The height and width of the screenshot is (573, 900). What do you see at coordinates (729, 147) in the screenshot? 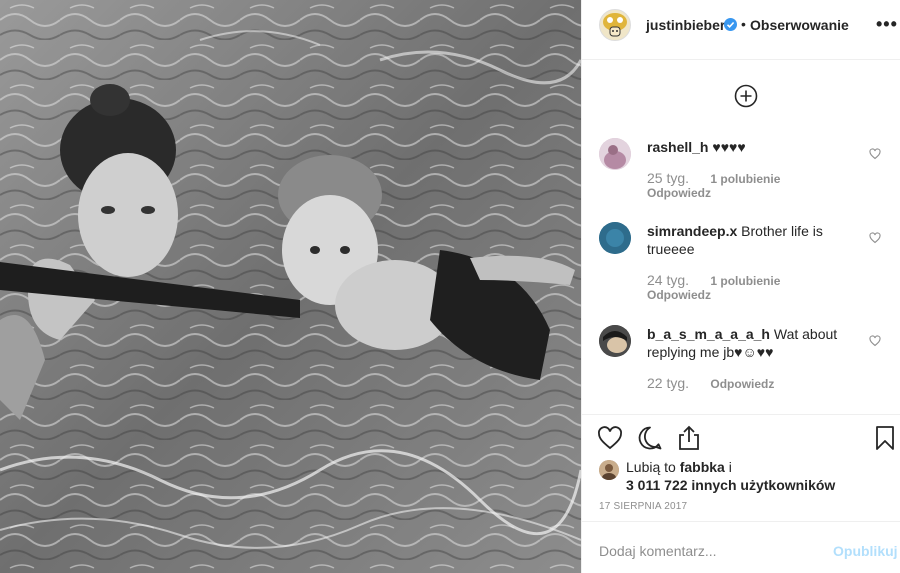
I see `comment-body: ♥♥♥♥` at bounding box center [729, 147].